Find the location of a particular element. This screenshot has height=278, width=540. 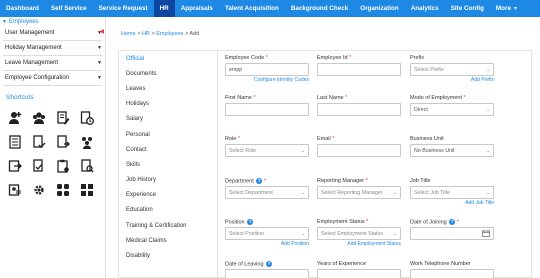

field-label: Department ? * is located at coordinates (267, 182).